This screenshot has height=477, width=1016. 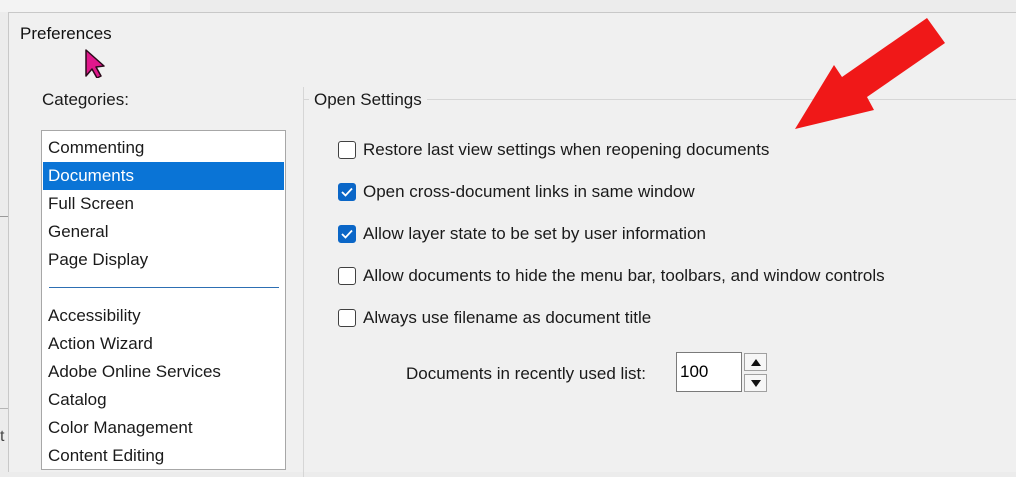 I want to click on triangle-down-icon, so click(x=755, y=383).